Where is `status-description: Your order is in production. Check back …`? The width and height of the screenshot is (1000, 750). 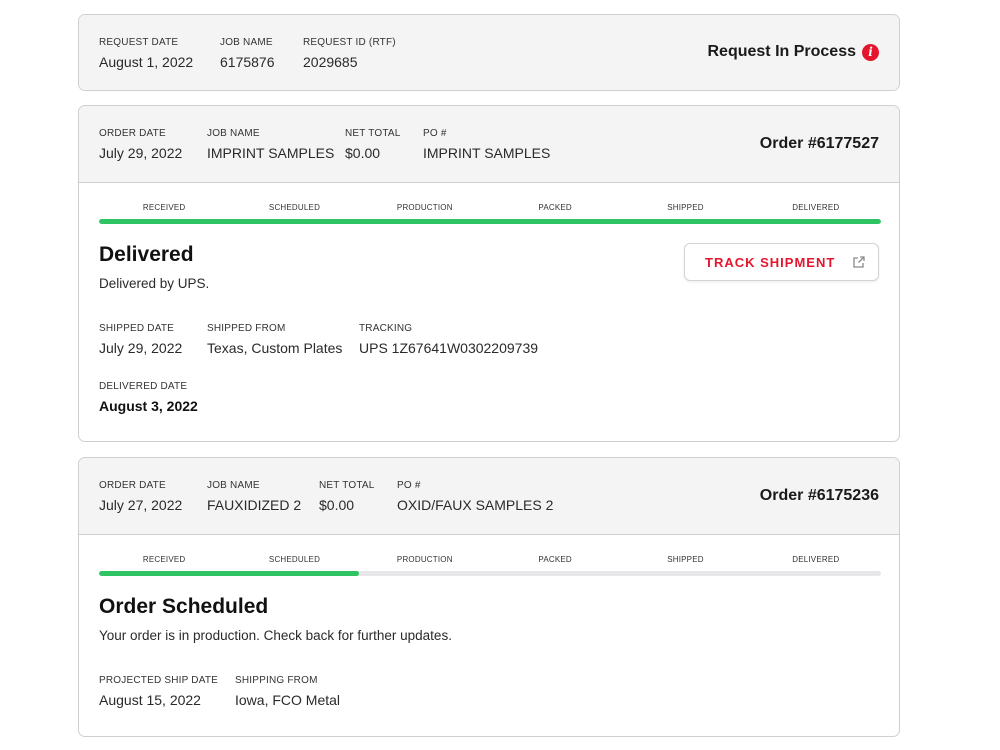
status-description: Your order is in production. Check back … is located at coordinates (275, 635).